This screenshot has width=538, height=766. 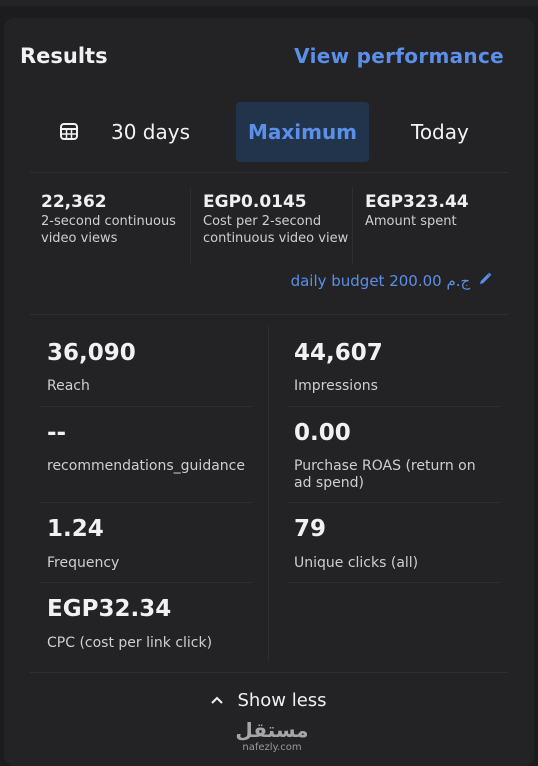 I want to click on show-less-button: Show less, so click(x=269, y=700).